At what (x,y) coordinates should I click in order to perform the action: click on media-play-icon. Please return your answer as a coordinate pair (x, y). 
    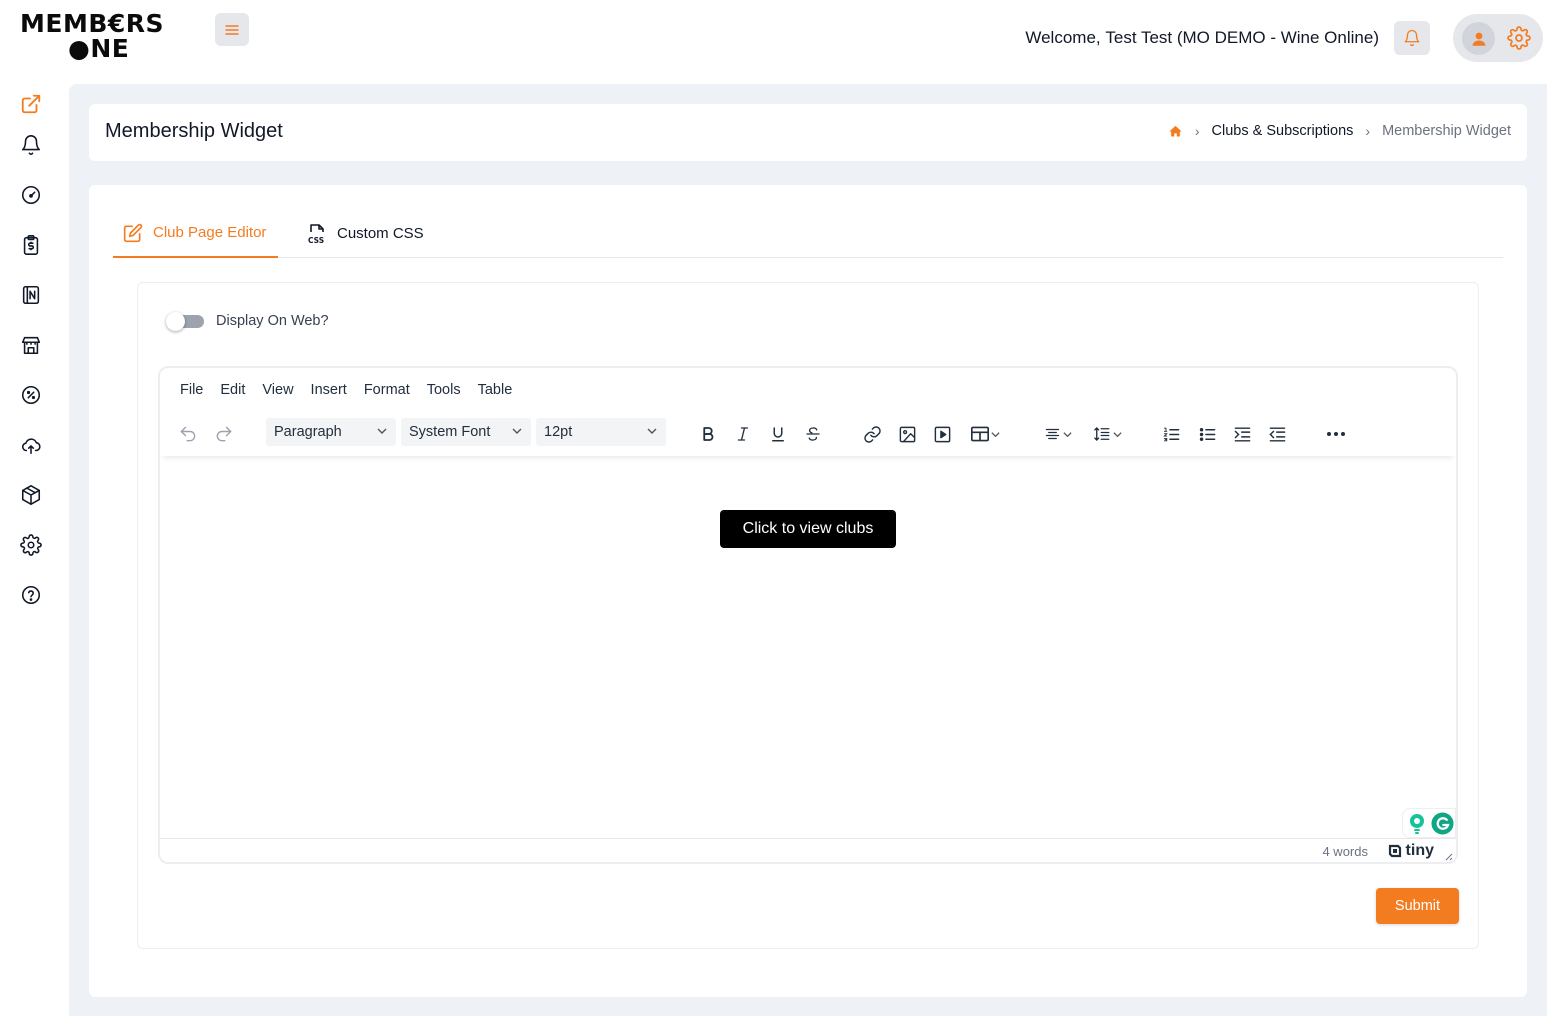
    Looking at the image, I should click on (942, 434).